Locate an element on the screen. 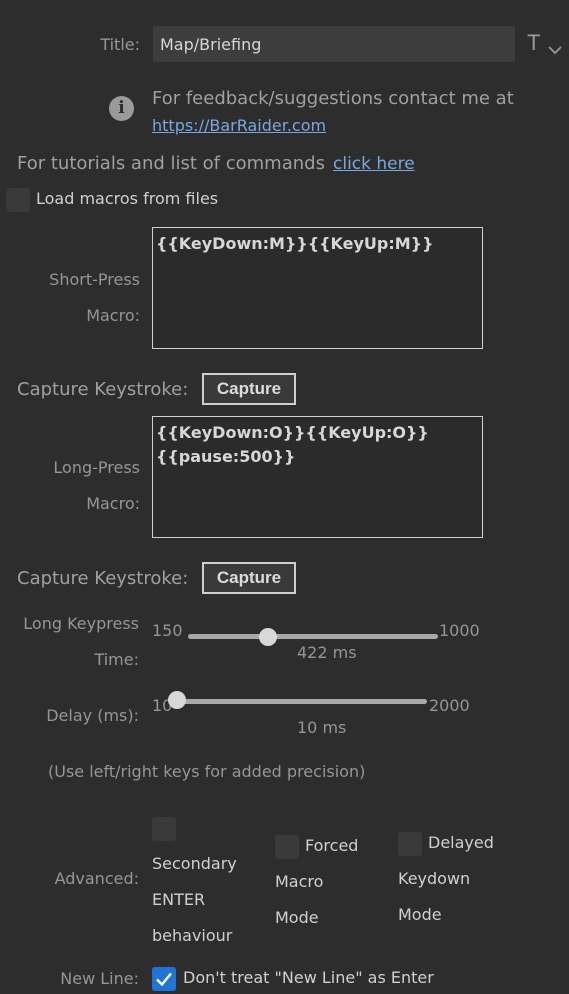 The height and width of the screenshot is (994, 569). new-line-checkbox is located at coordinates (164, 979).